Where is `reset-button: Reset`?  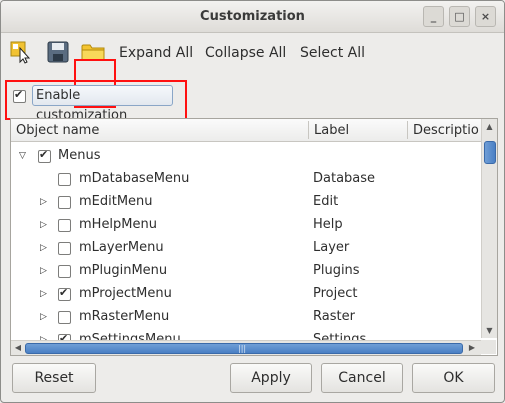 reset-button: Reset is located at coordinates (54, 378).